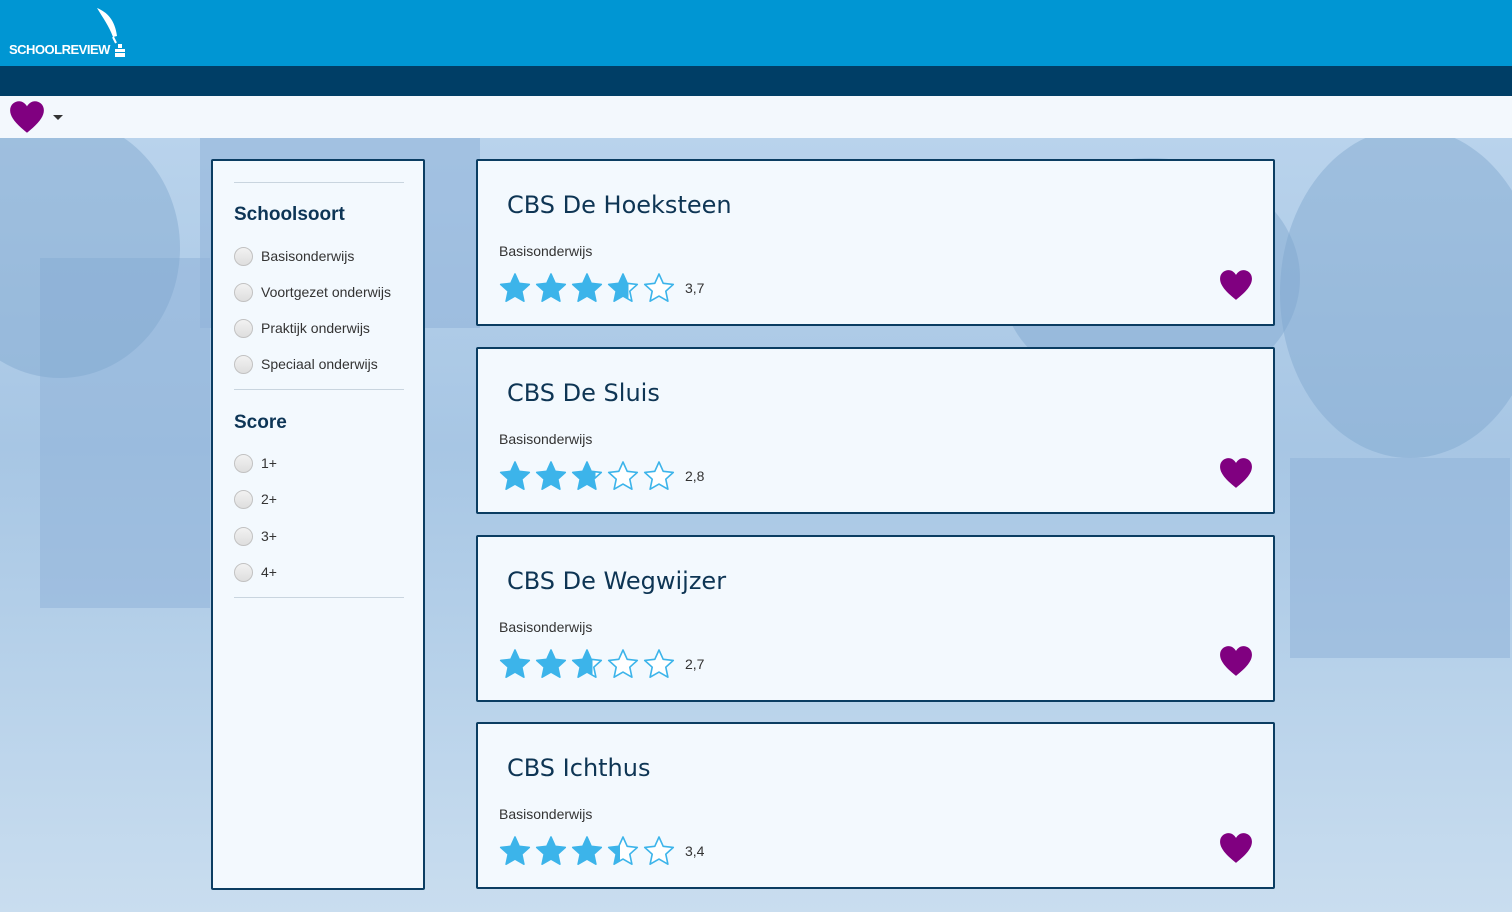 The image size is (1512, 912). I want to click on radio-label: 3+, so click(269, 536).